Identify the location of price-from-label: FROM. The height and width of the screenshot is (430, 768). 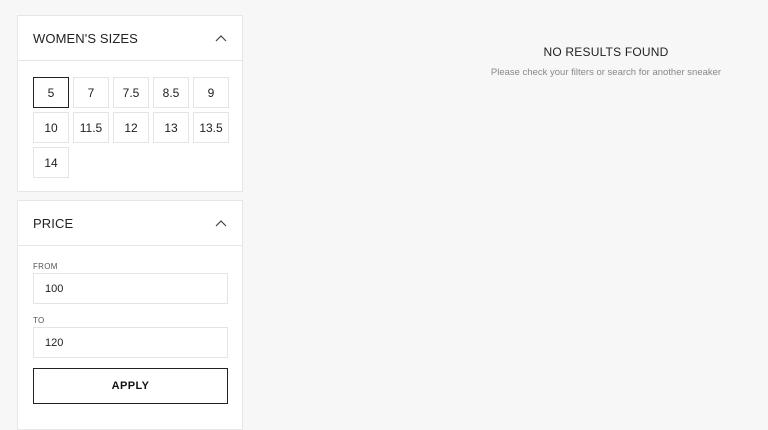
(45, 266).